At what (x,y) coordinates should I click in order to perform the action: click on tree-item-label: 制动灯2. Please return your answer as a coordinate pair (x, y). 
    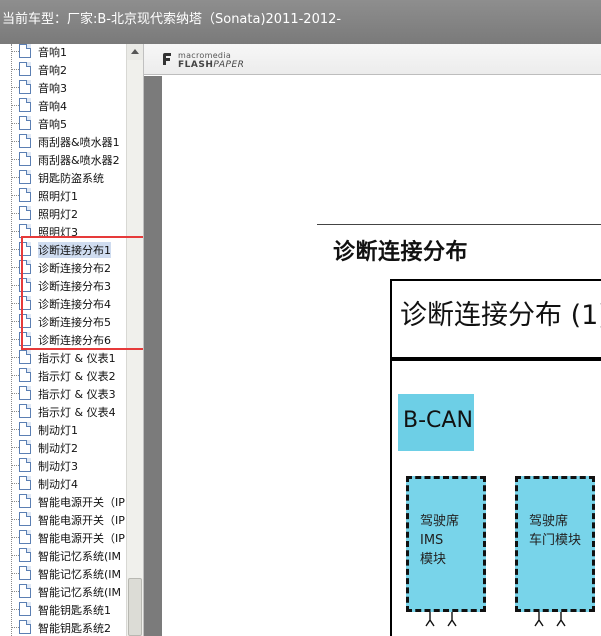
    Looking at the image, I should click on (58, 448).